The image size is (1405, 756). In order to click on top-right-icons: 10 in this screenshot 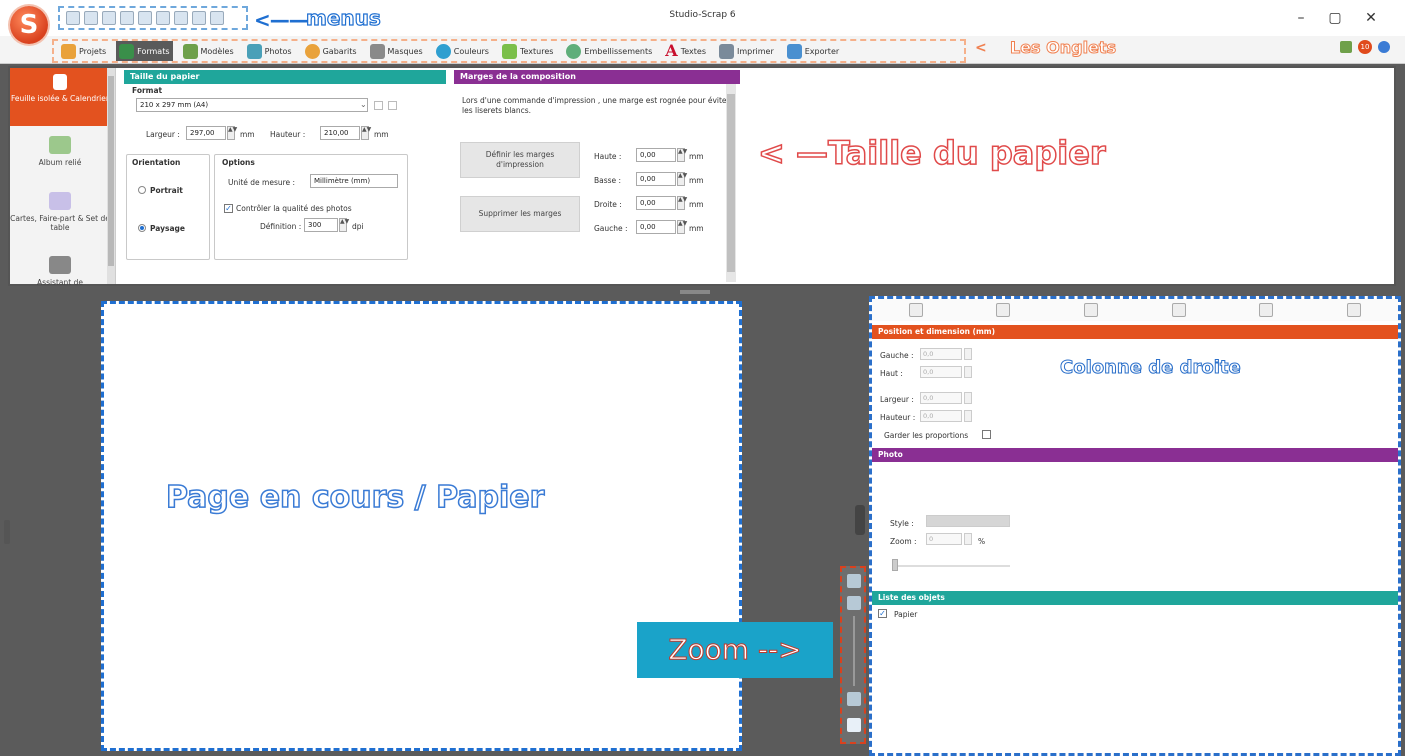, I will do `click(1365, 47)`.